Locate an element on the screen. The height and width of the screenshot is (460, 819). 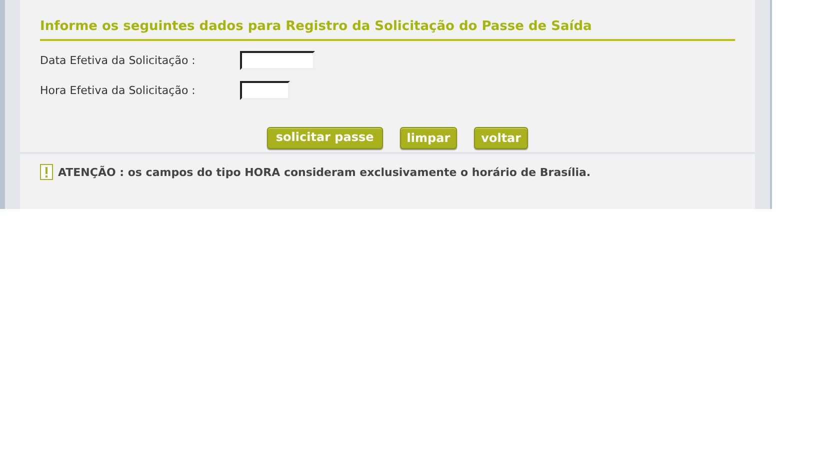
time-field is located at coordinates (265, 90).